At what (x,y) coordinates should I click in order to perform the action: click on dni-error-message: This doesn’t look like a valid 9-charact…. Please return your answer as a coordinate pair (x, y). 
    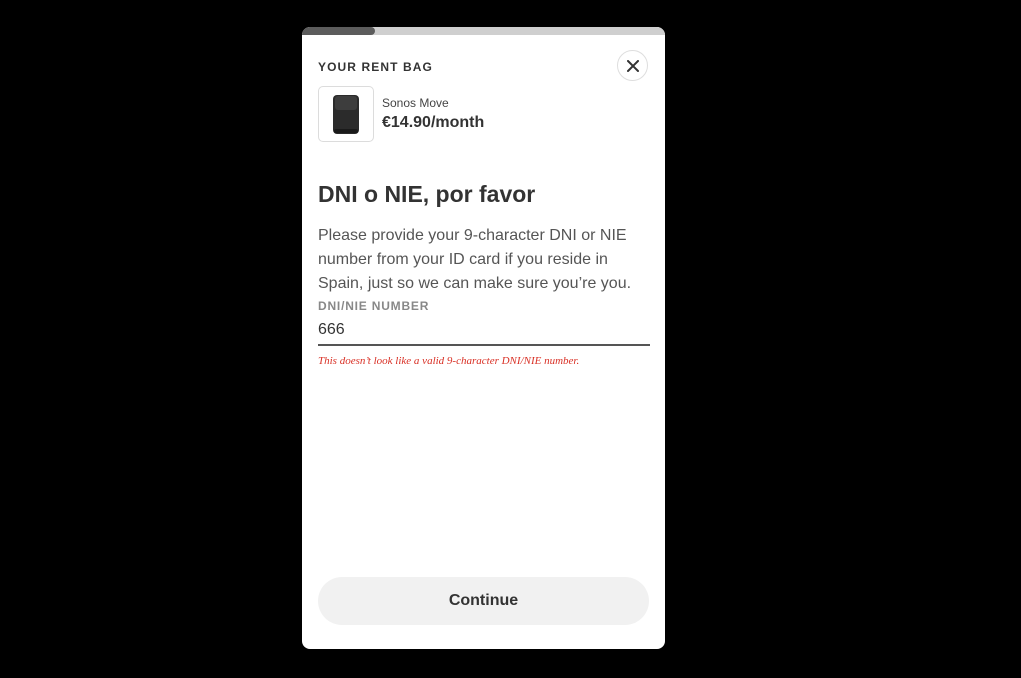
    Looking at the image, I should click on (449, 361).